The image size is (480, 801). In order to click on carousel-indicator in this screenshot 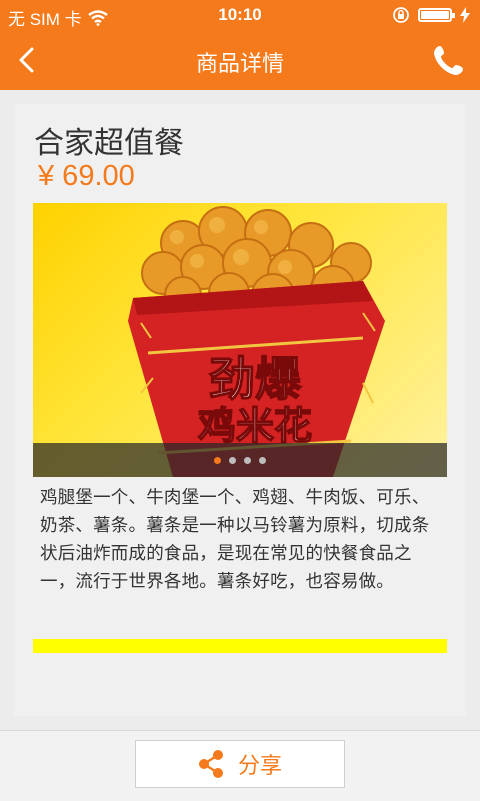, I will do `click(240, 460)`.